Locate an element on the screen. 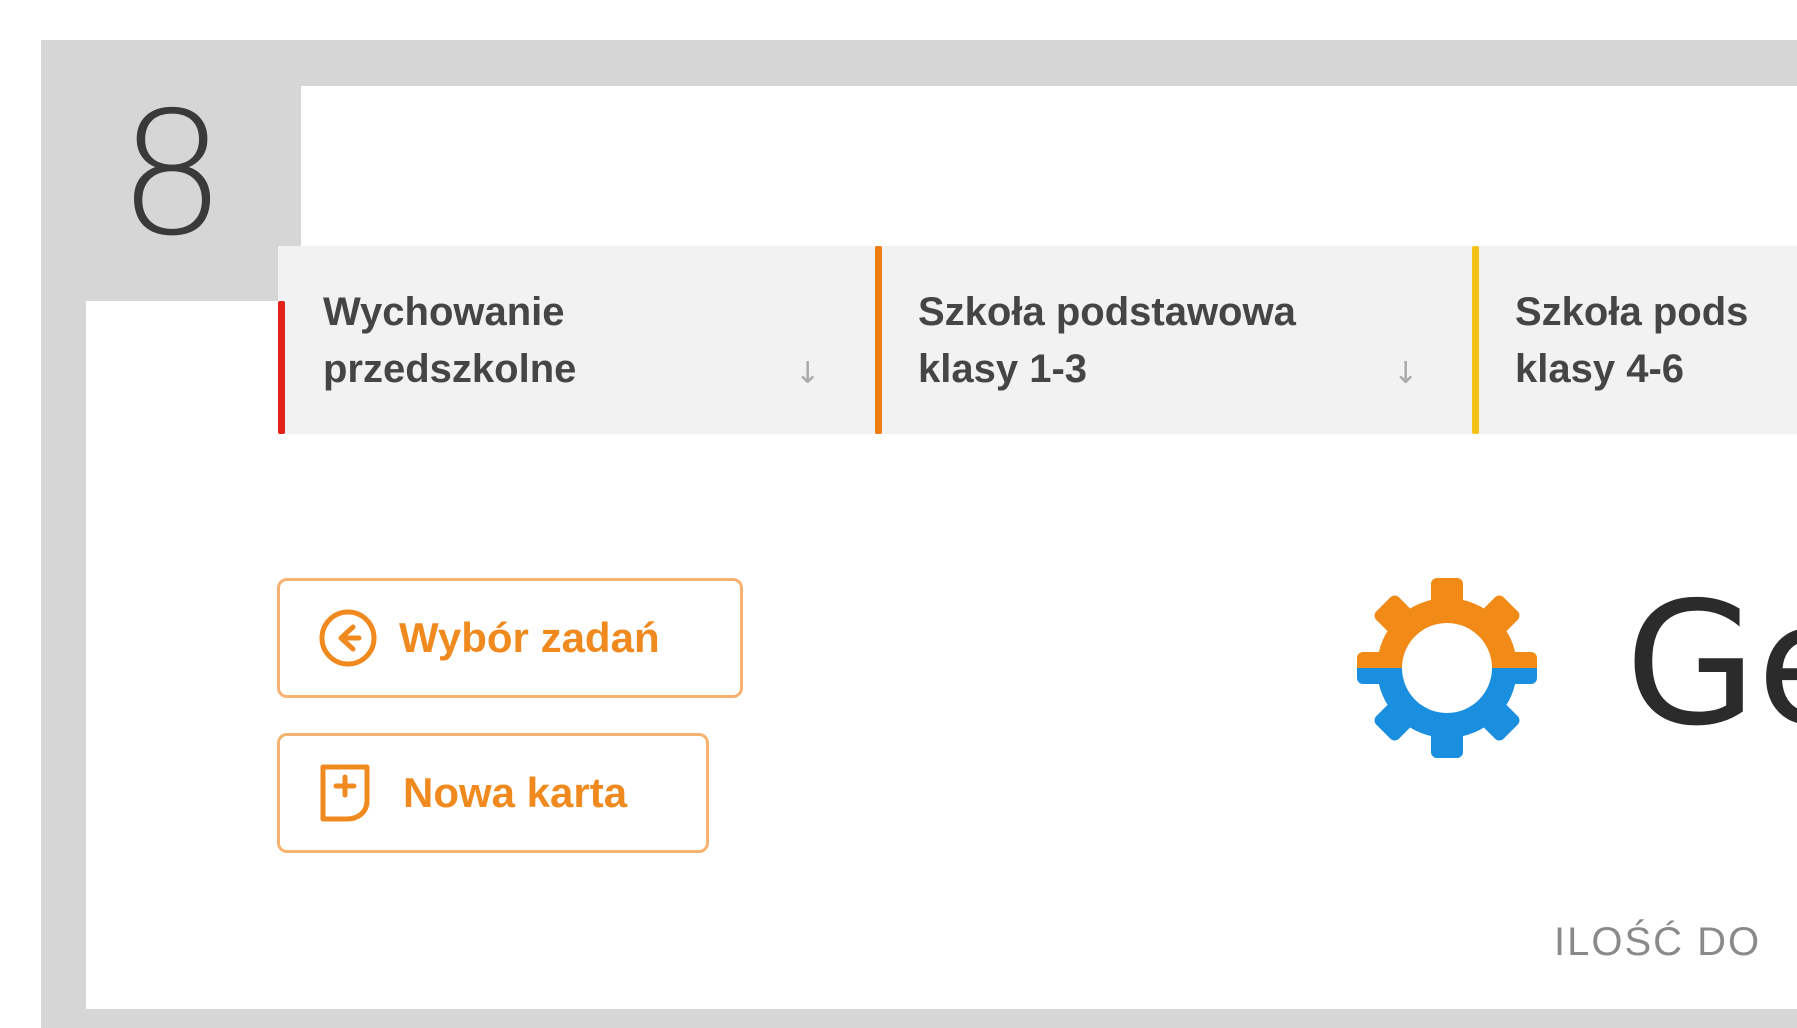  task-select-button: Wybór zadań is located at coordinates (510, 638).